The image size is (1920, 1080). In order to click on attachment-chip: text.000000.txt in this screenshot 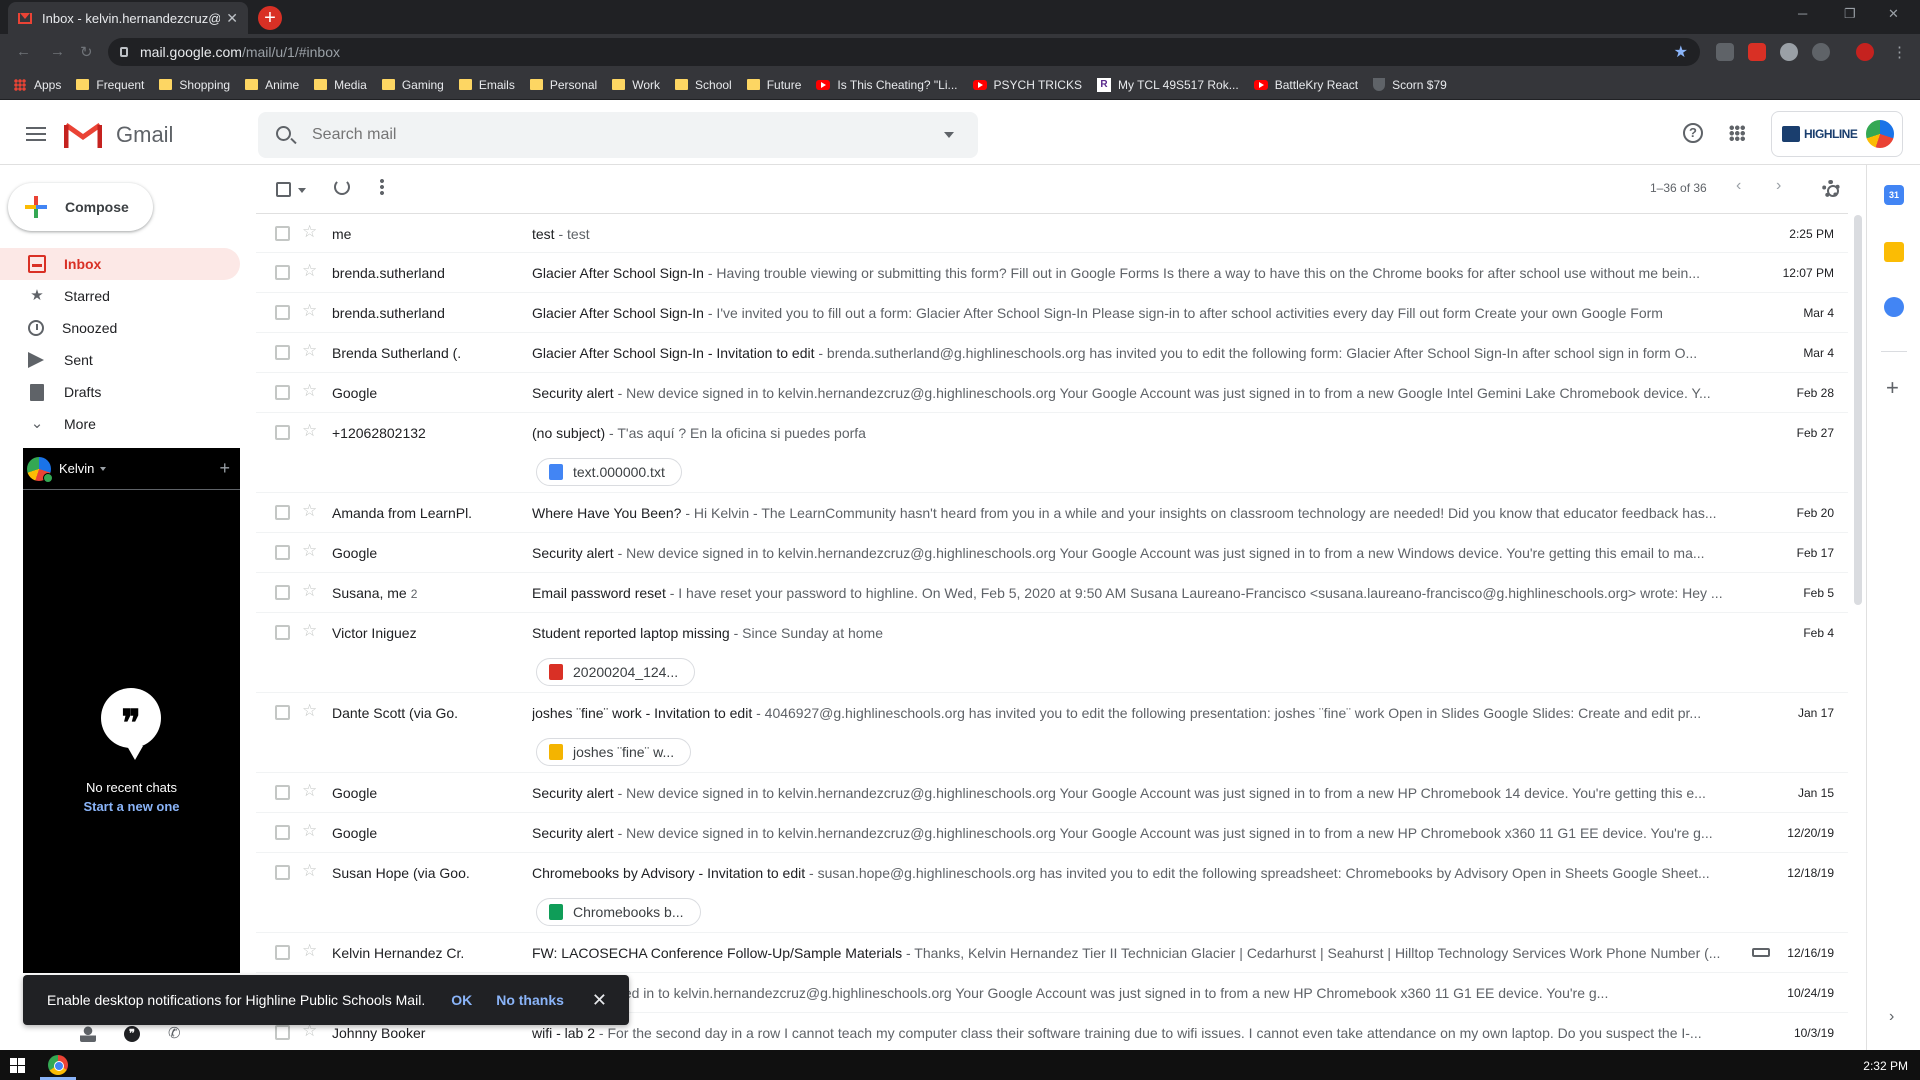, I will do `click(609, 472)`.